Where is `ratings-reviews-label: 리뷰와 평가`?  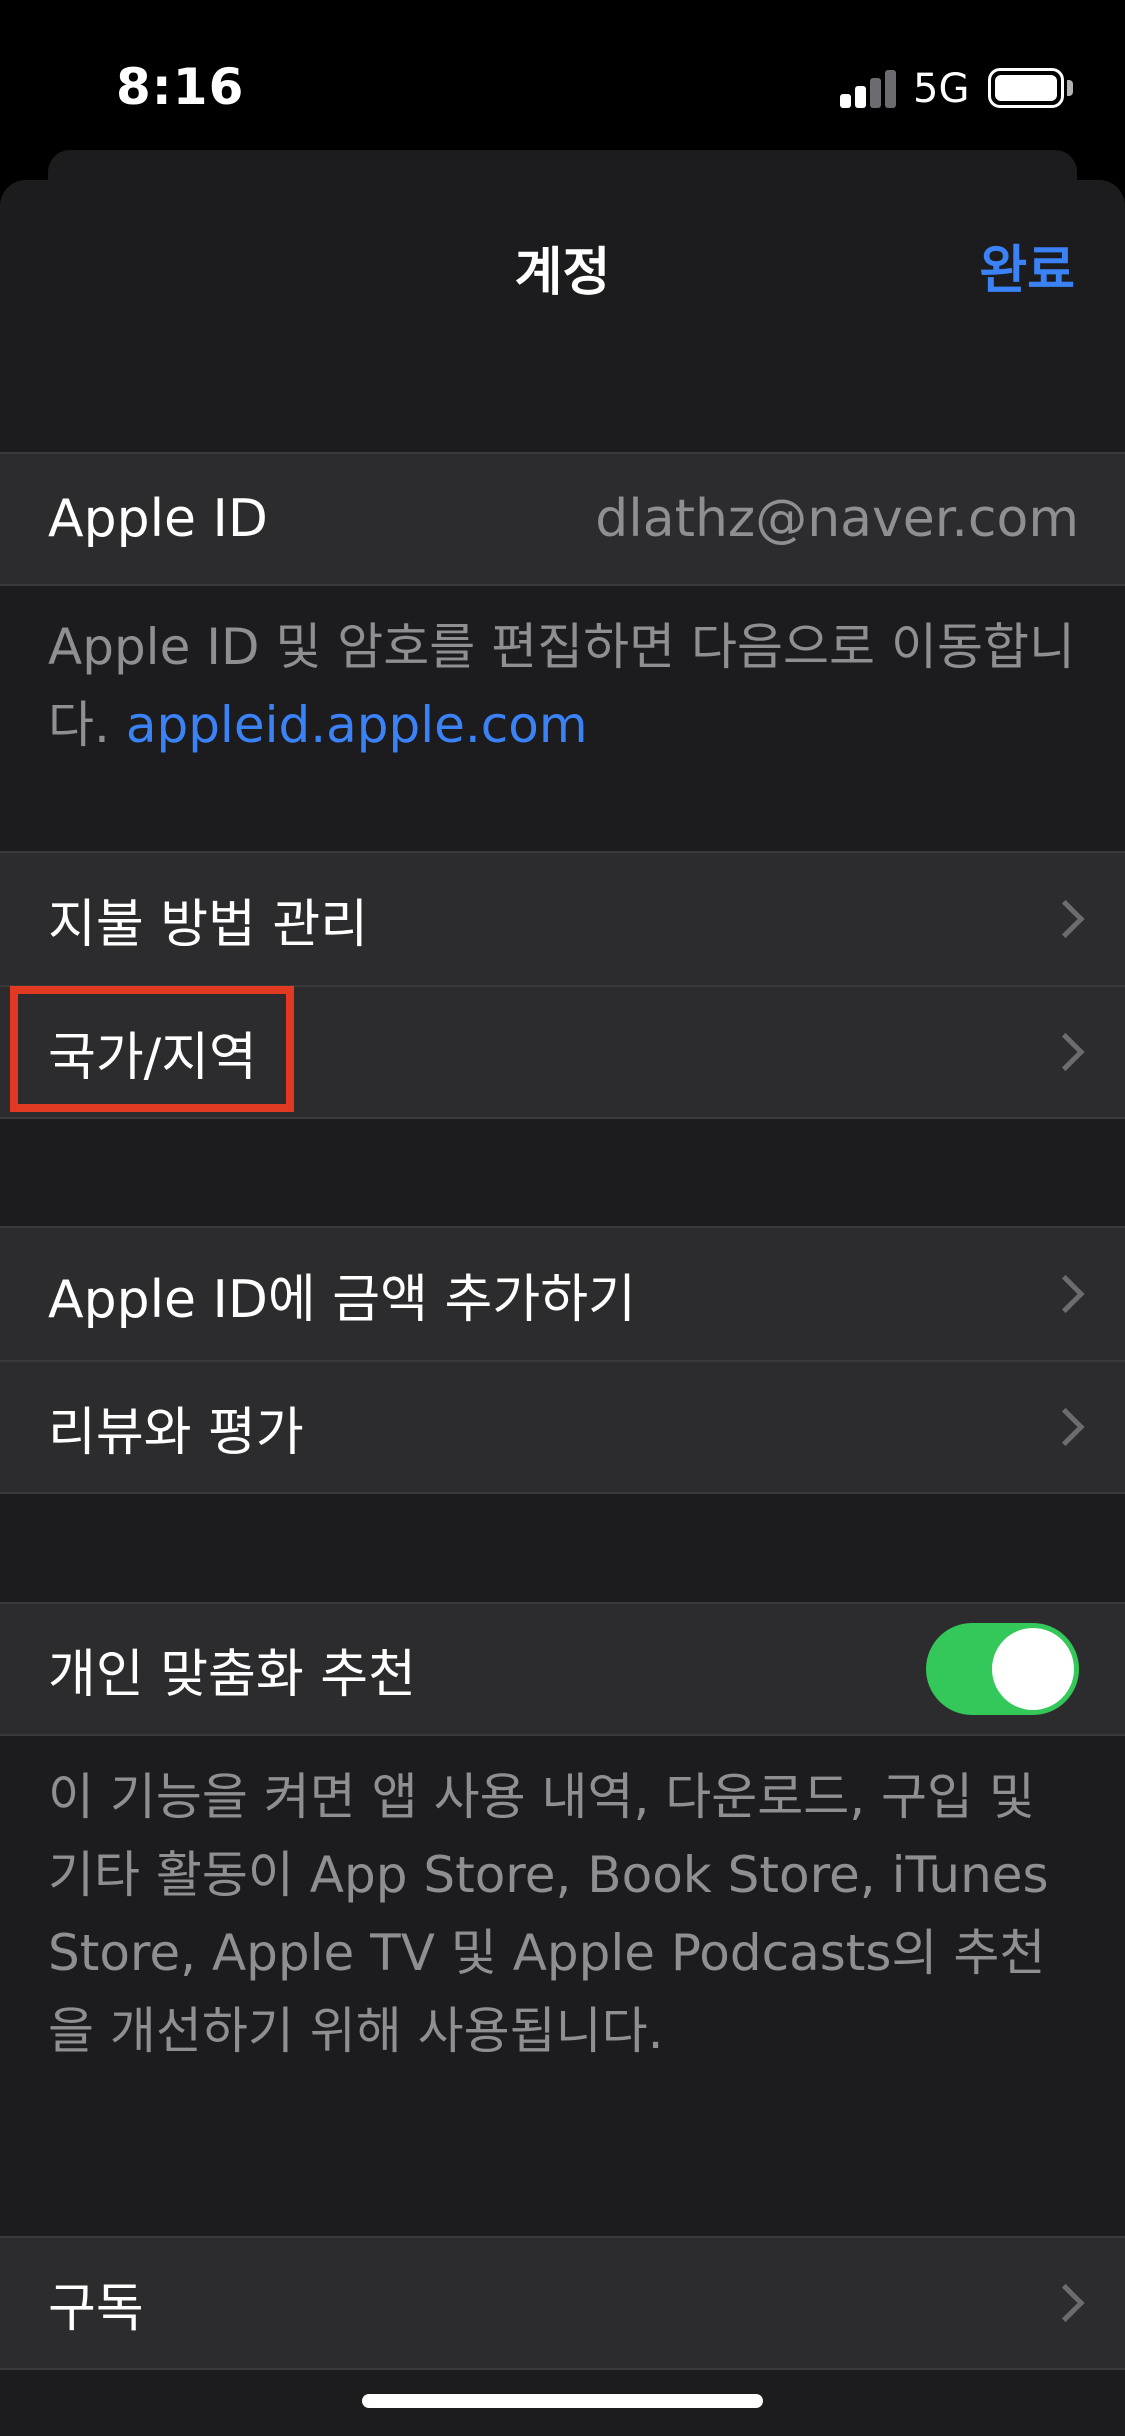
ratings-reviews-label: 리뷰와 평가 is located at coordinates (176, 1432).